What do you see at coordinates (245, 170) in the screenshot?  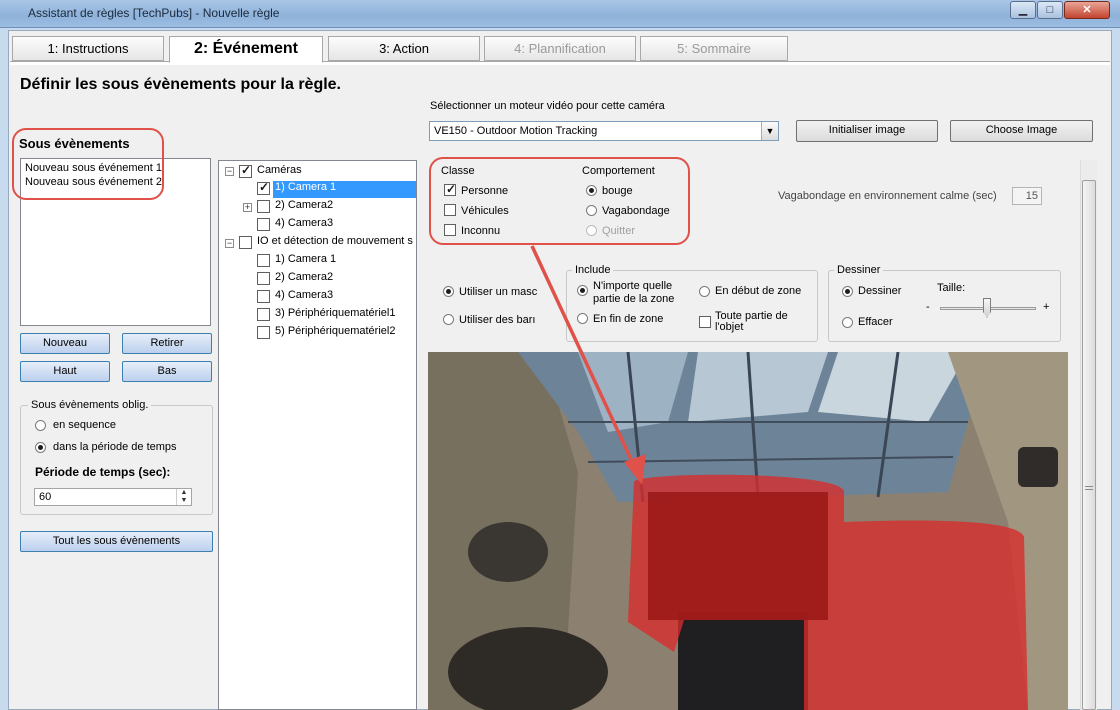 I see `tree-checkbox-cameras` at bounding box center [245, 170].